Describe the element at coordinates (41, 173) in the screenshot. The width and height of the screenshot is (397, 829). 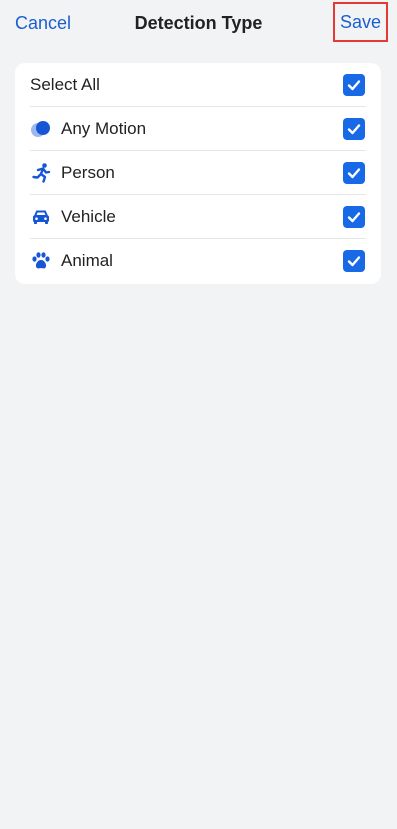
I see `running-person-icon` at that location.